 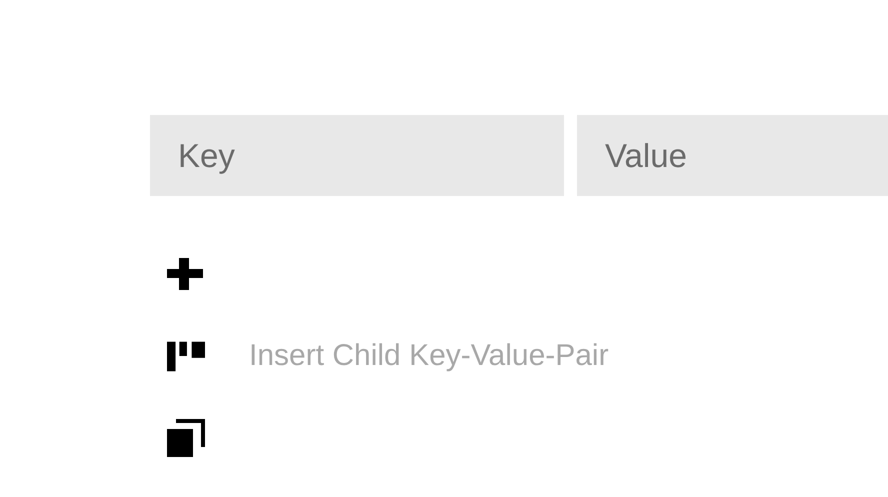 I want to click on action-label: Insert Child Key-Value-Pair, so click(x=429, y=356).